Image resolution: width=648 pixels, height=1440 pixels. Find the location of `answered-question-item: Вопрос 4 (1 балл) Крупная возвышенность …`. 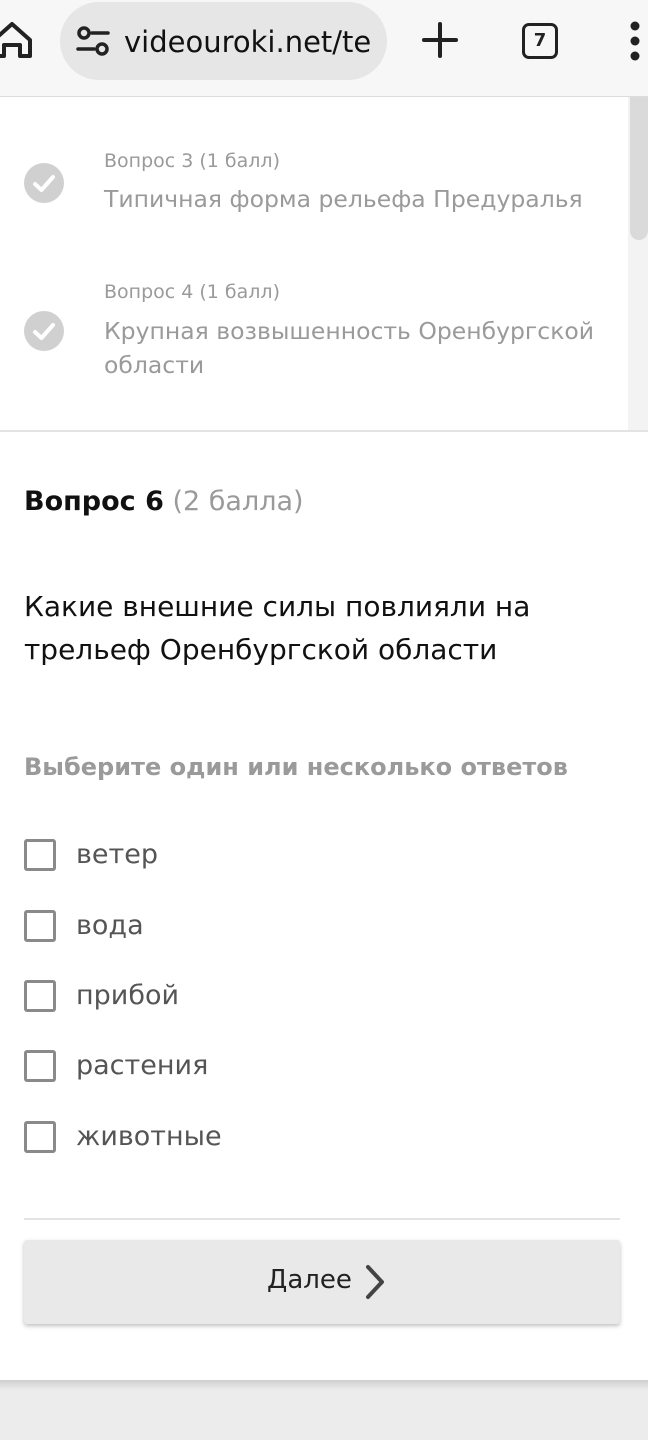

answered-question-item: Вопрос 4 (1 балл) Крупная возвышенность … is located at coordinates (310, 342).